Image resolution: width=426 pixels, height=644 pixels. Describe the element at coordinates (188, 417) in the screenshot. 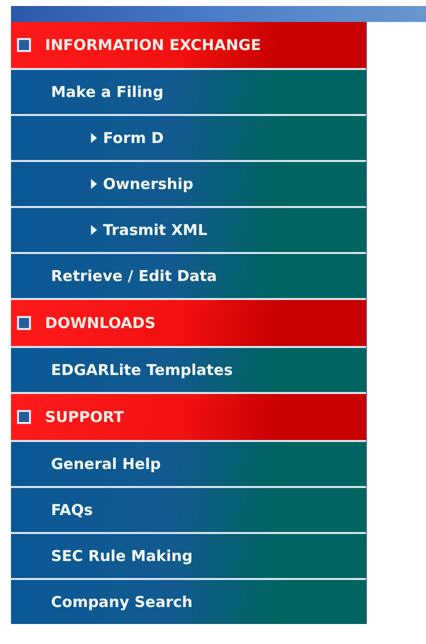

I see `section-header: SUPPORT` at that location.